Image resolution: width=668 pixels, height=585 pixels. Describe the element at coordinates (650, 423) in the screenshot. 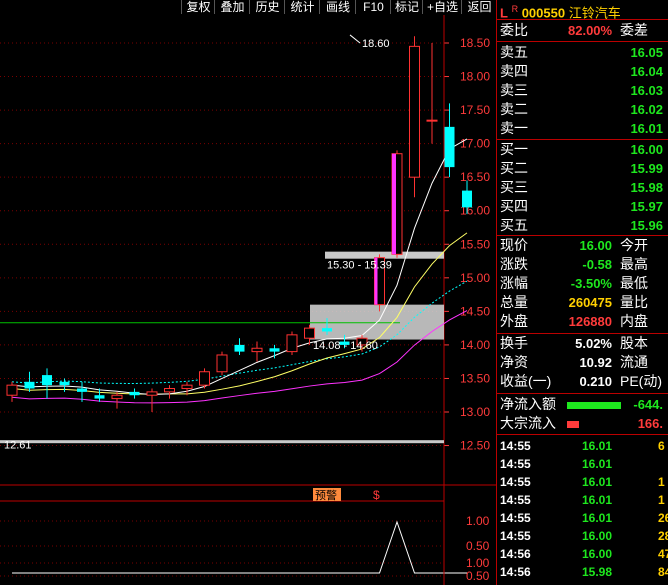

I see `flow-row-1-value: 166.` at that location.